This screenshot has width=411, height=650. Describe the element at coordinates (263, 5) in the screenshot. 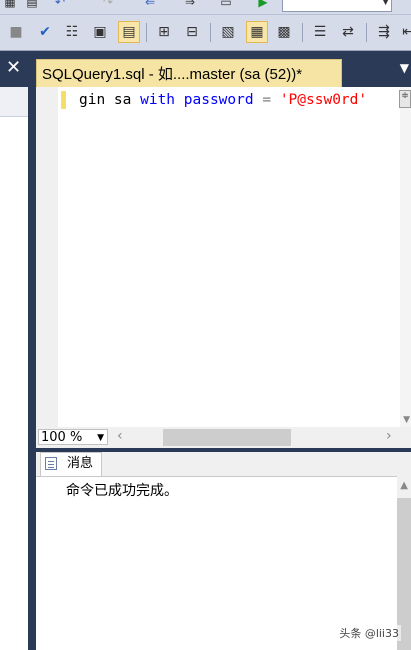

I see `execute-icon: ▶` at that location.